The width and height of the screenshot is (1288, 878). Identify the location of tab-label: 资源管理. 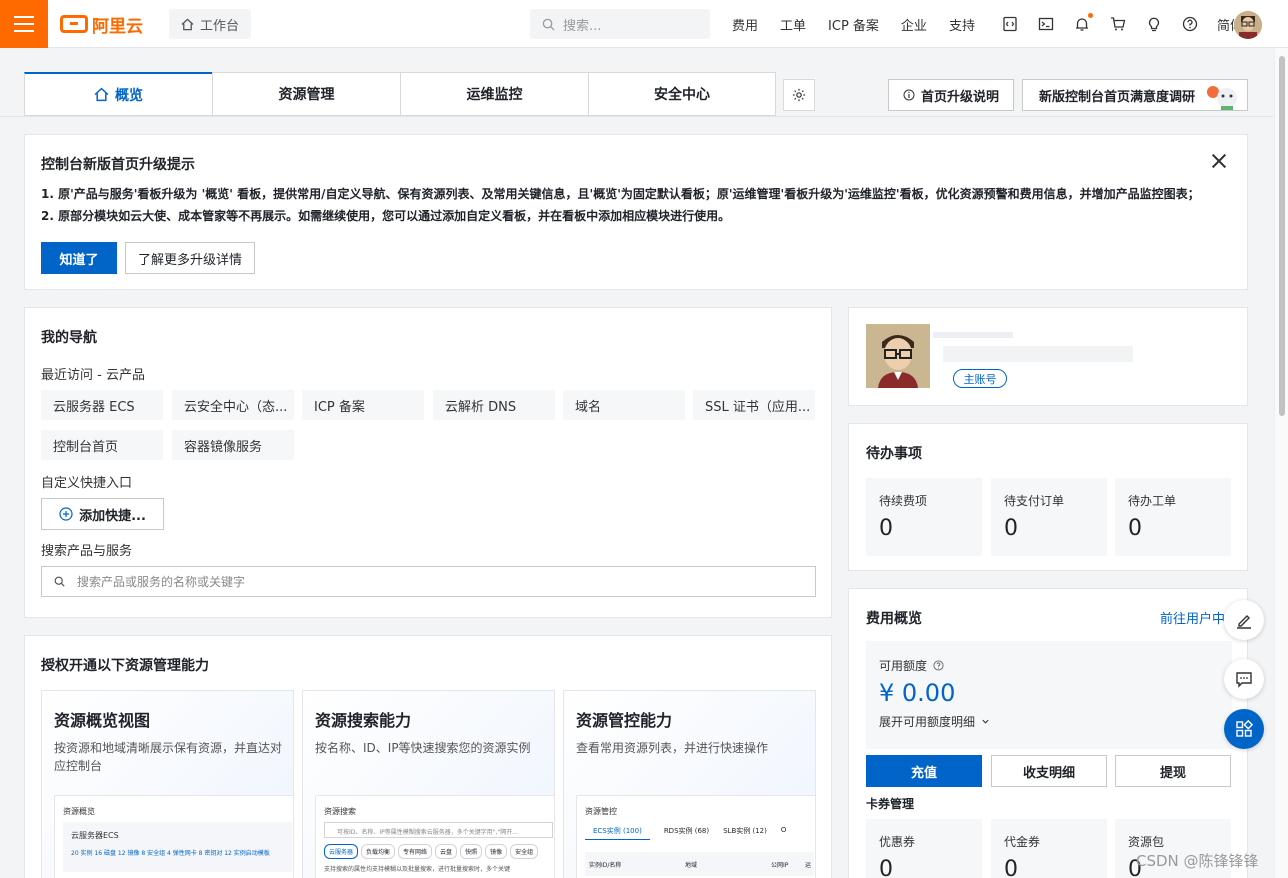
(306, 95).